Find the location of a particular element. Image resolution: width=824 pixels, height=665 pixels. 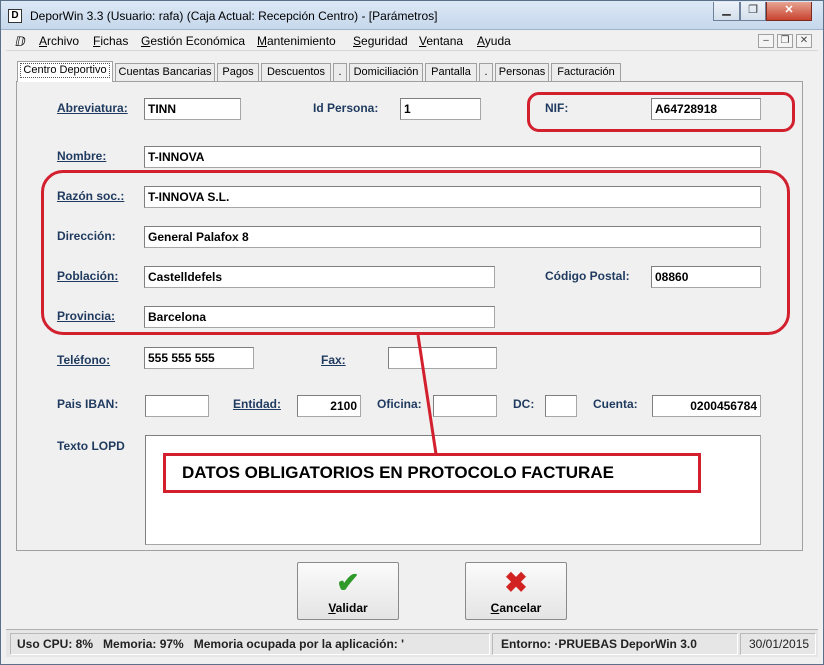

tab-pantalla: Pantalla is located at coordinates (451, 72).